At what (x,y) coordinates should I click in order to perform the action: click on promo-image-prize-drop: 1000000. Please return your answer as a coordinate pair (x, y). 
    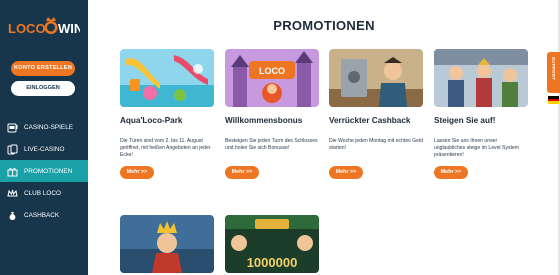
    Looking at the image, I should click on (272, 244).